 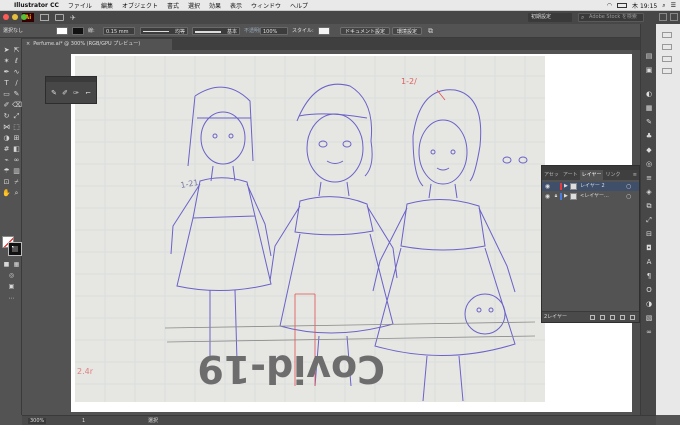 What do you see at coordinates (547, 196) in the screenshot?
I see `visibility-icon: ◉` at bounding box center [547, 196].